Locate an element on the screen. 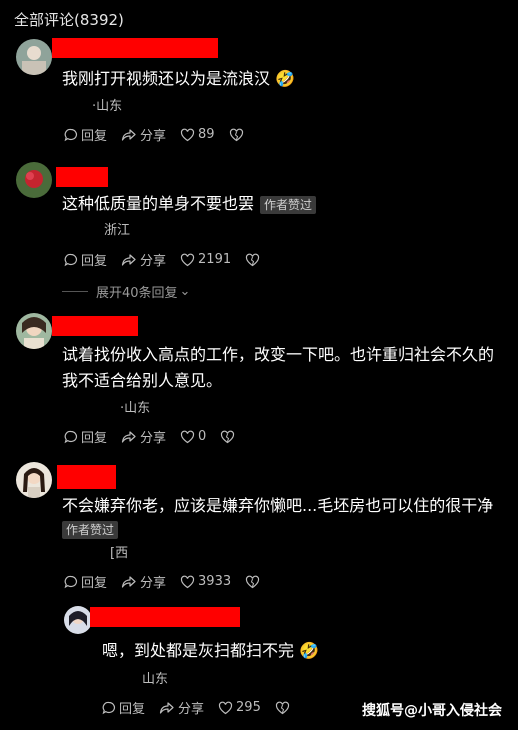  like-count: 3933 is located at coordinates (215, 581).